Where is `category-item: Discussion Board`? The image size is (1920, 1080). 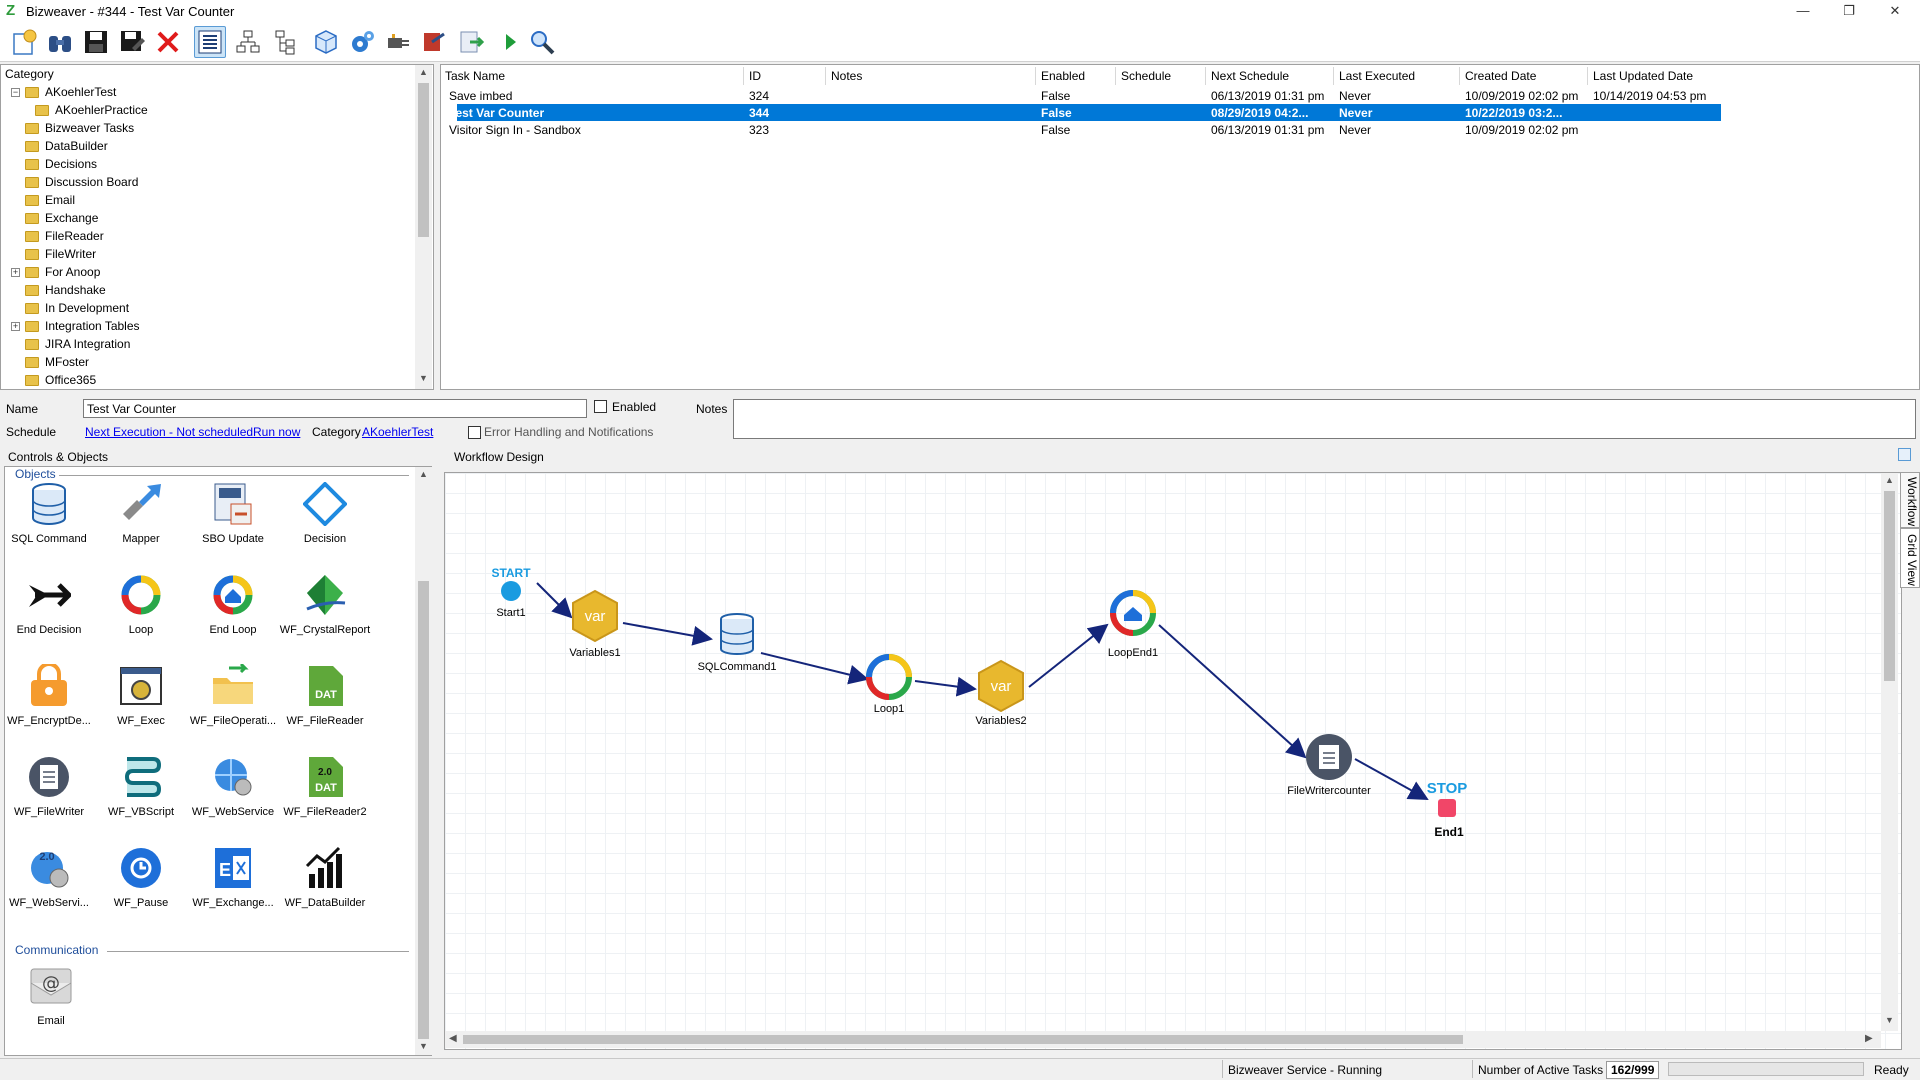
category-item: Discussion Board is located at coordinates (81, 182).